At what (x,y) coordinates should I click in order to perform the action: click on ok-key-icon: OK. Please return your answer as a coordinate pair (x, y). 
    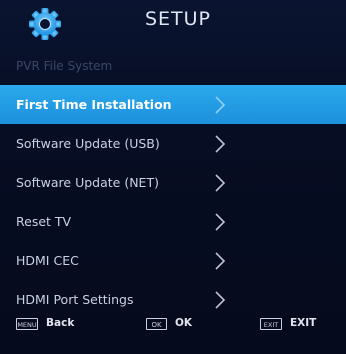
    Looking at the image, I should click on (156, 324).